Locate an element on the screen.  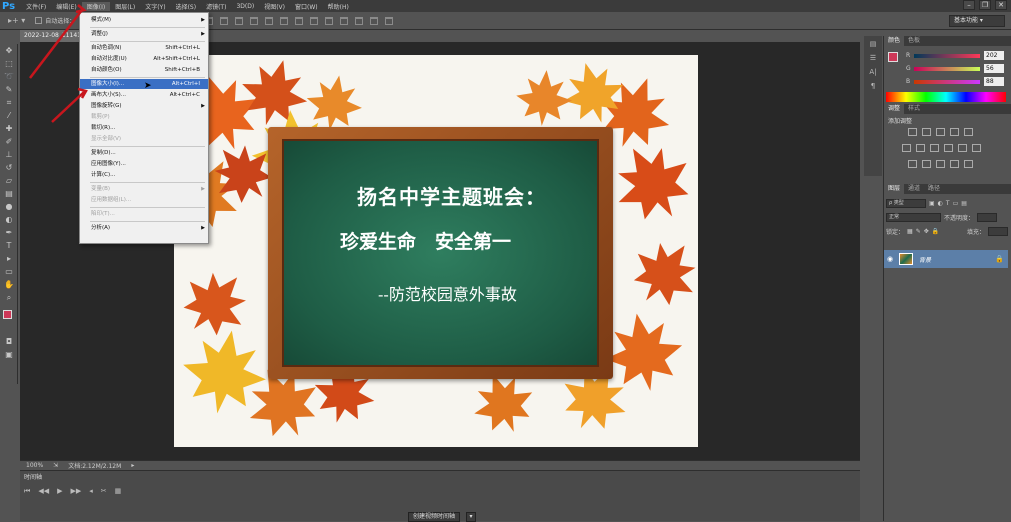
align-bottom-icon is located at coordinates (239, 20).